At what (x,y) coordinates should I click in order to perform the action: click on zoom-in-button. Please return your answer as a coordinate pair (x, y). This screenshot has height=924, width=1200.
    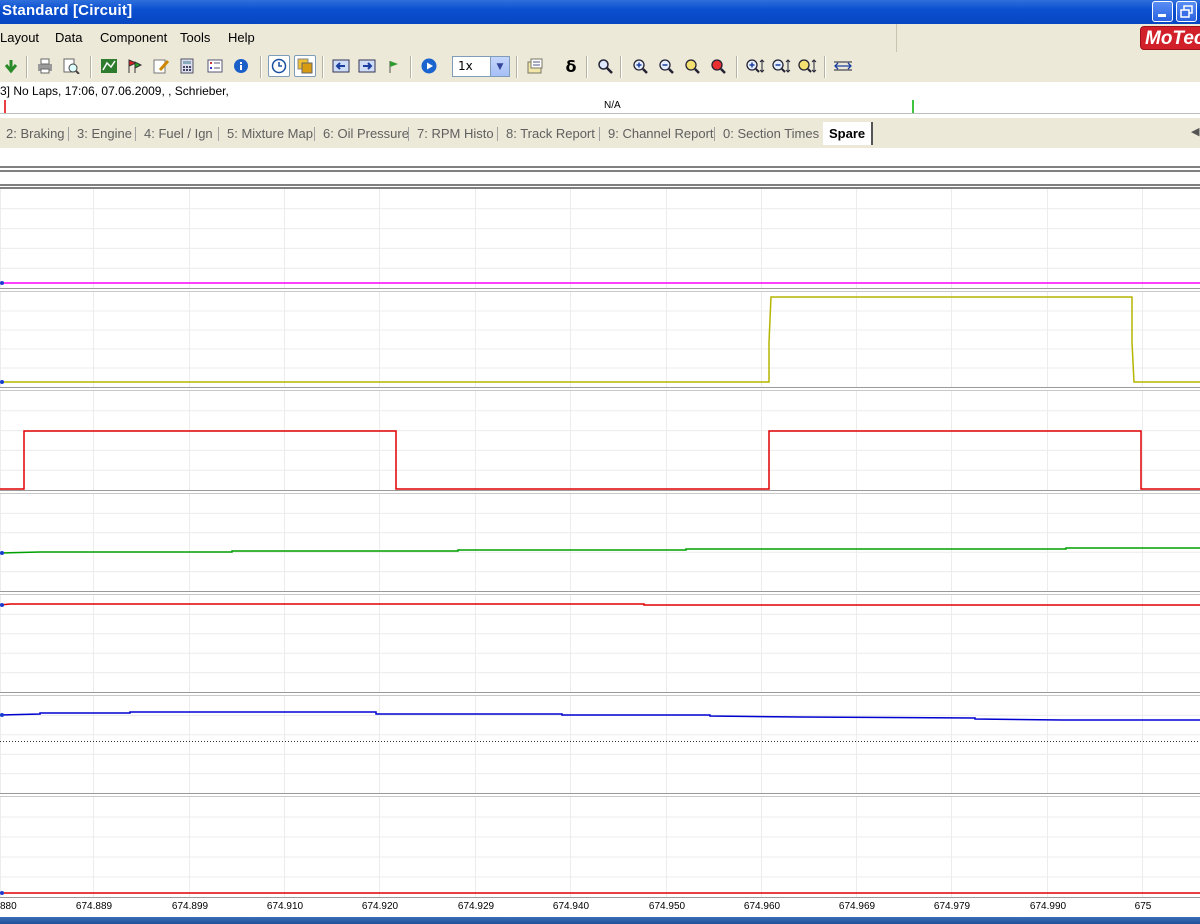
    Looking at the image, I should click on (641, 66).